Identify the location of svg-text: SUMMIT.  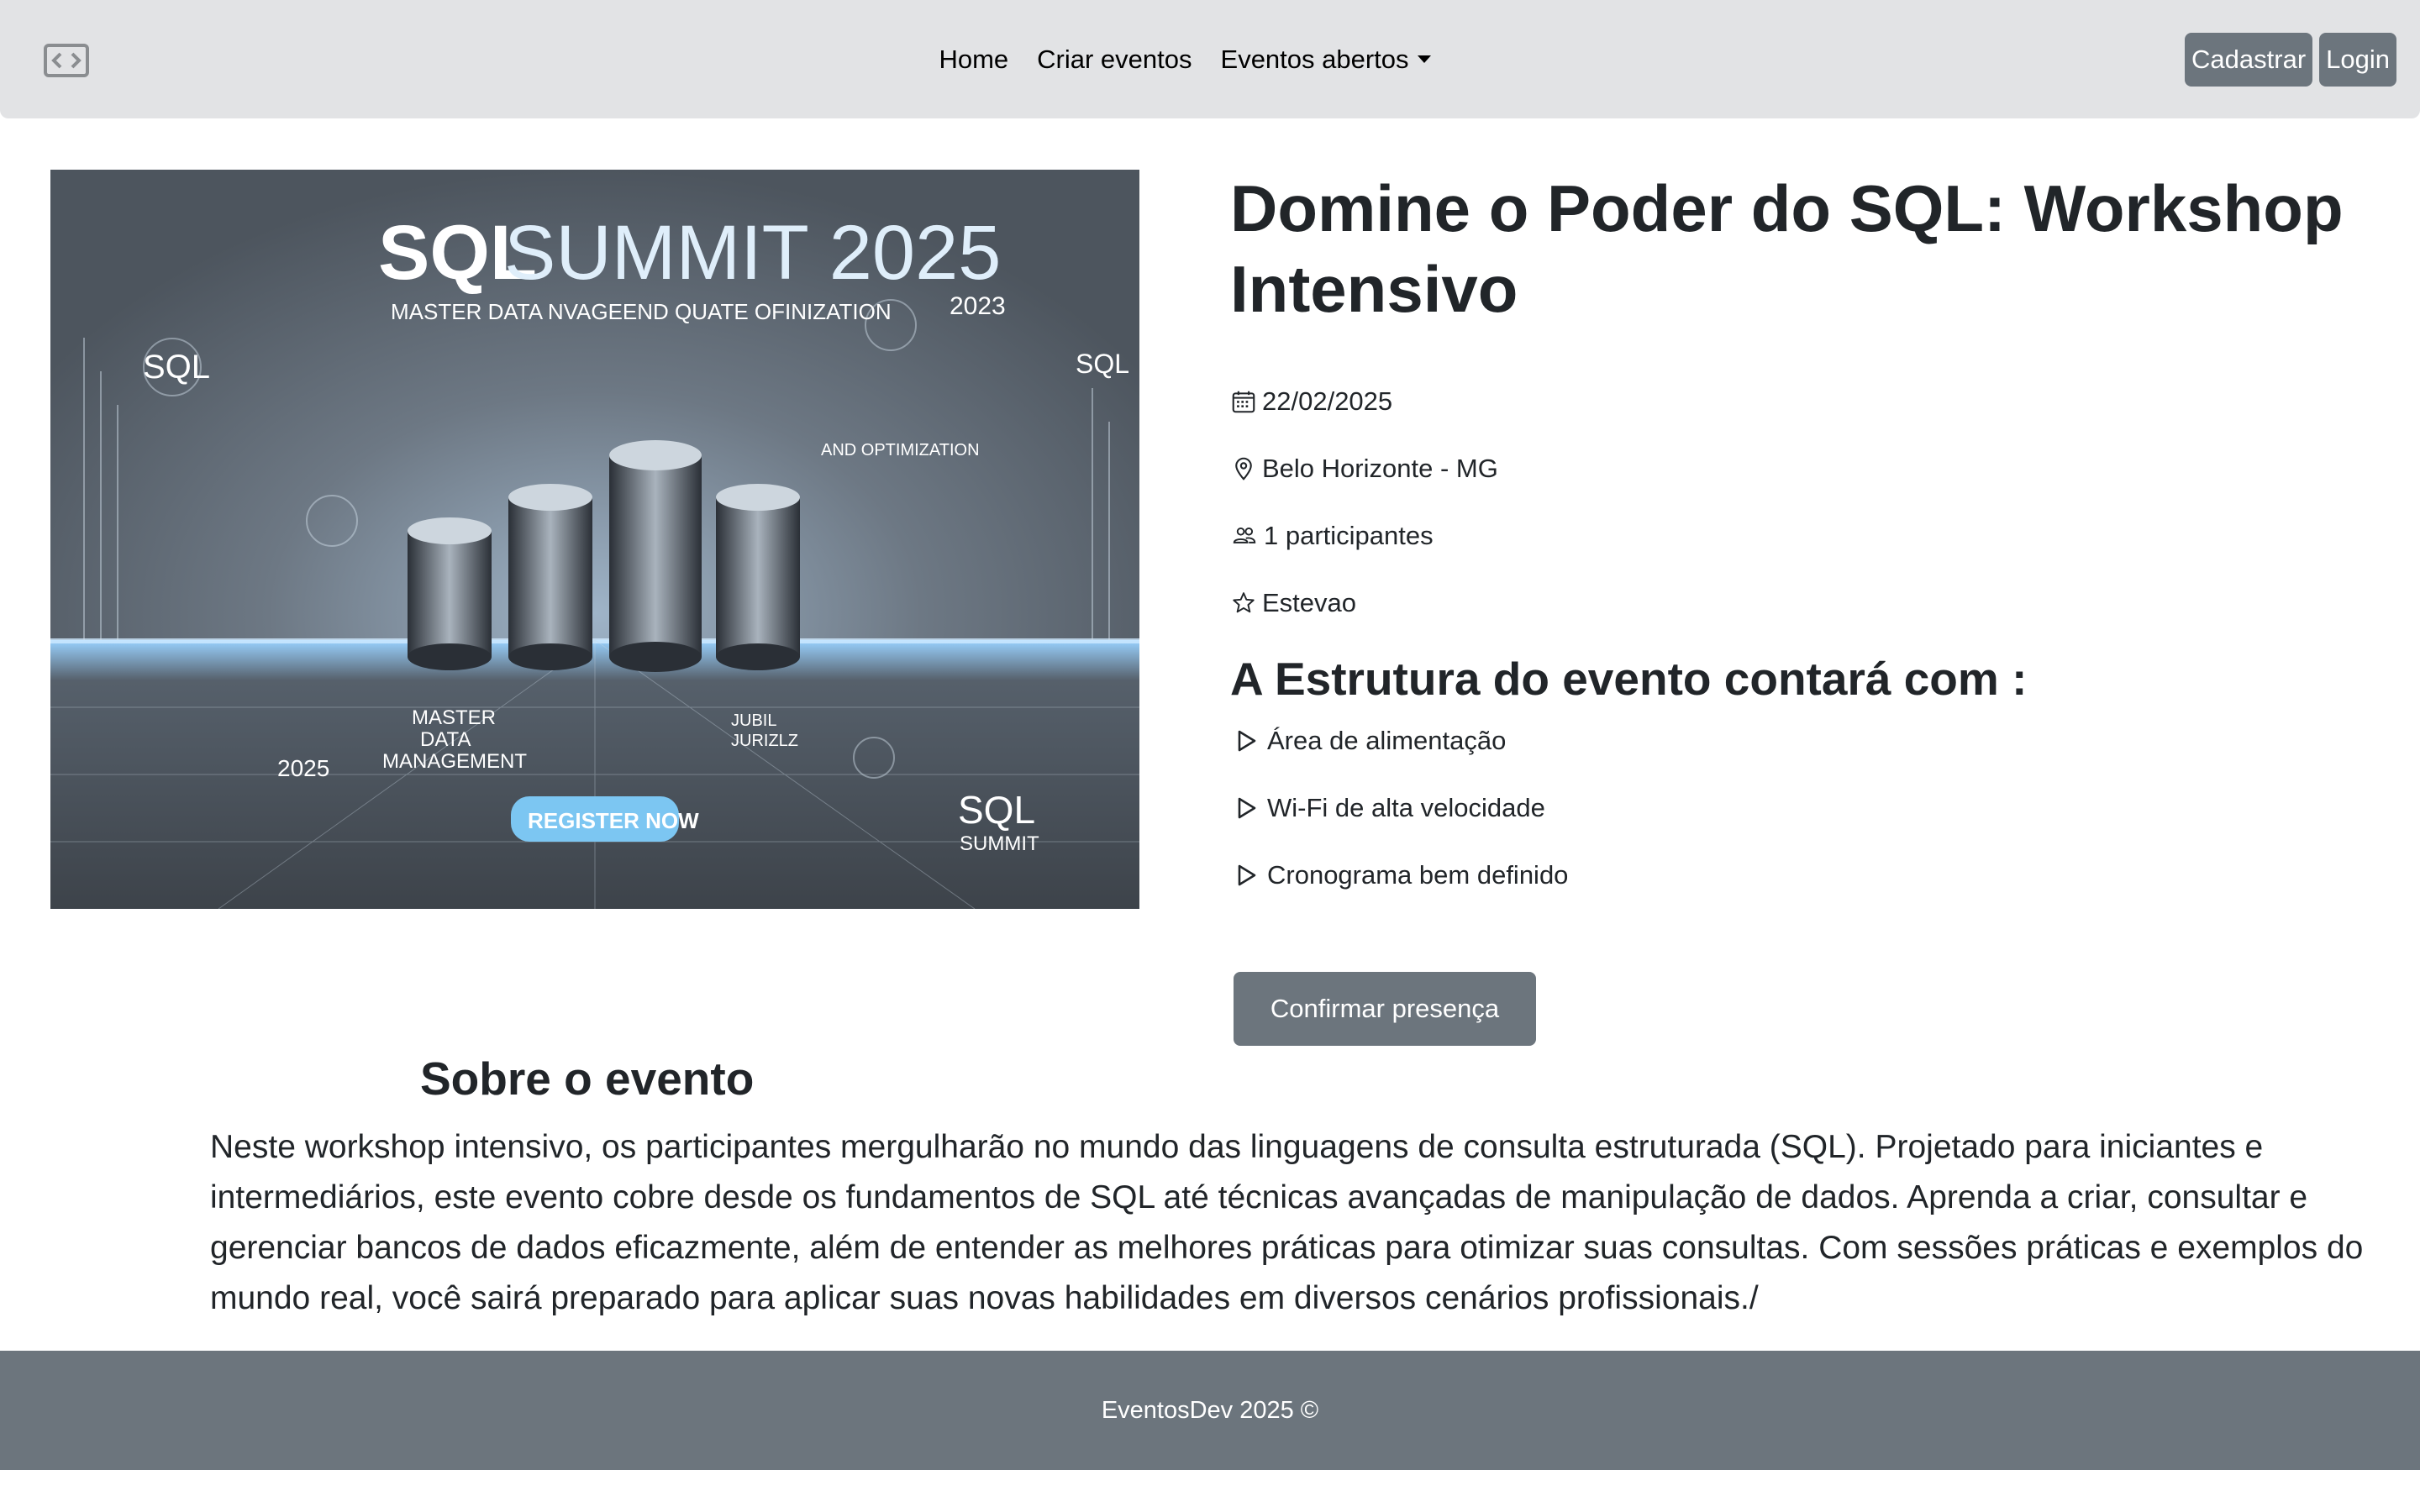
(999, 843).